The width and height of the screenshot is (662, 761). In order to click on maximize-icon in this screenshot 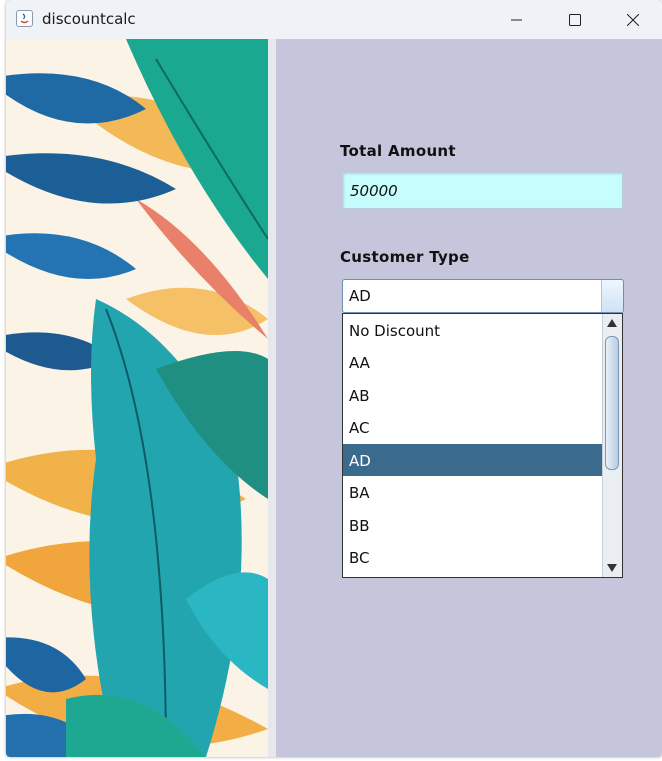, I will do `click(575, 19)`.